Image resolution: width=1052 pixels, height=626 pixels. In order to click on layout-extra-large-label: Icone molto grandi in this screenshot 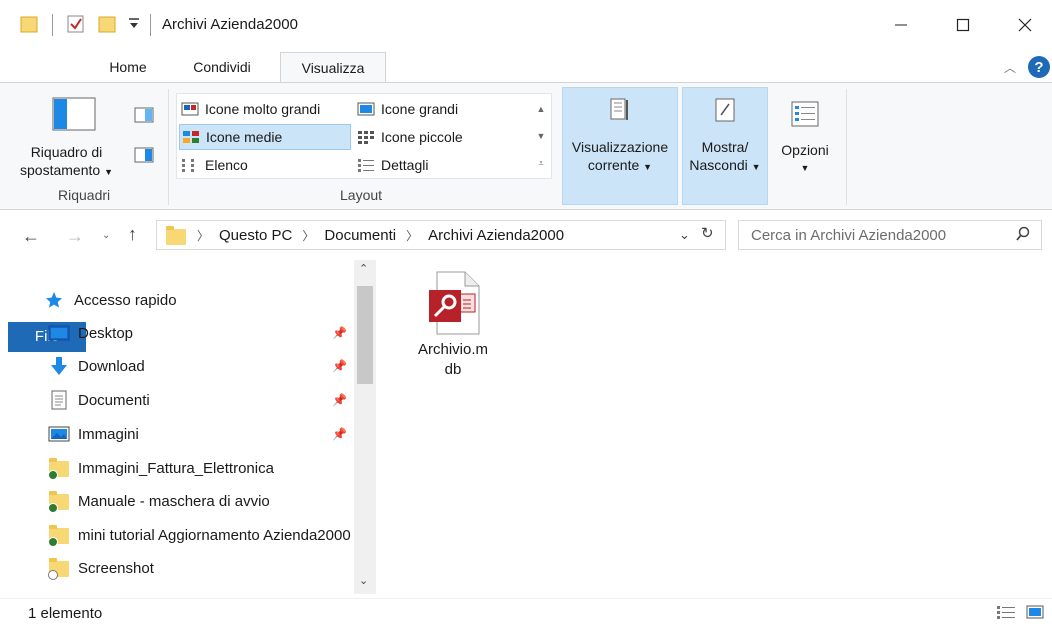, I will do `click(263, 109)`.